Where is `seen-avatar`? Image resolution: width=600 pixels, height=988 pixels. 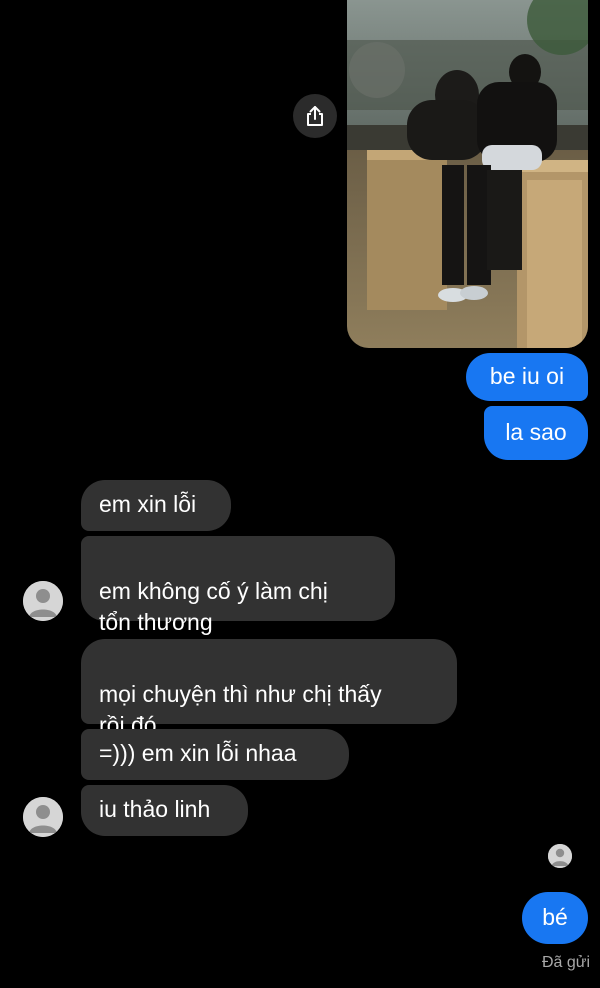
seen-avatar is located at coordinates (560, 856).